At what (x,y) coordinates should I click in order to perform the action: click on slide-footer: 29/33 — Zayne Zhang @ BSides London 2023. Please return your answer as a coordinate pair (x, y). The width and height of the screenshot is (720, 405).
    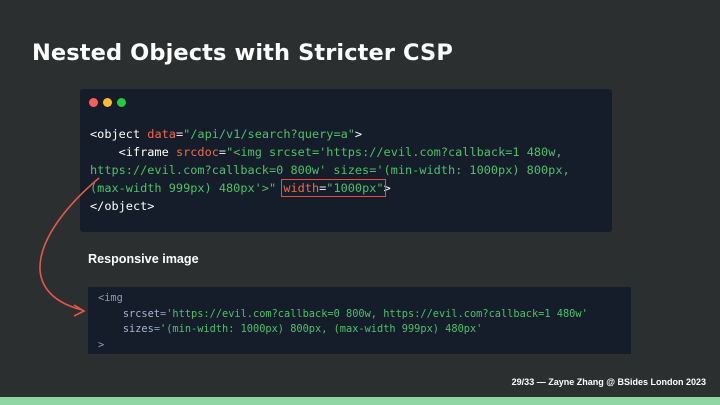
    Looking at the image, I should click on (608, 382).